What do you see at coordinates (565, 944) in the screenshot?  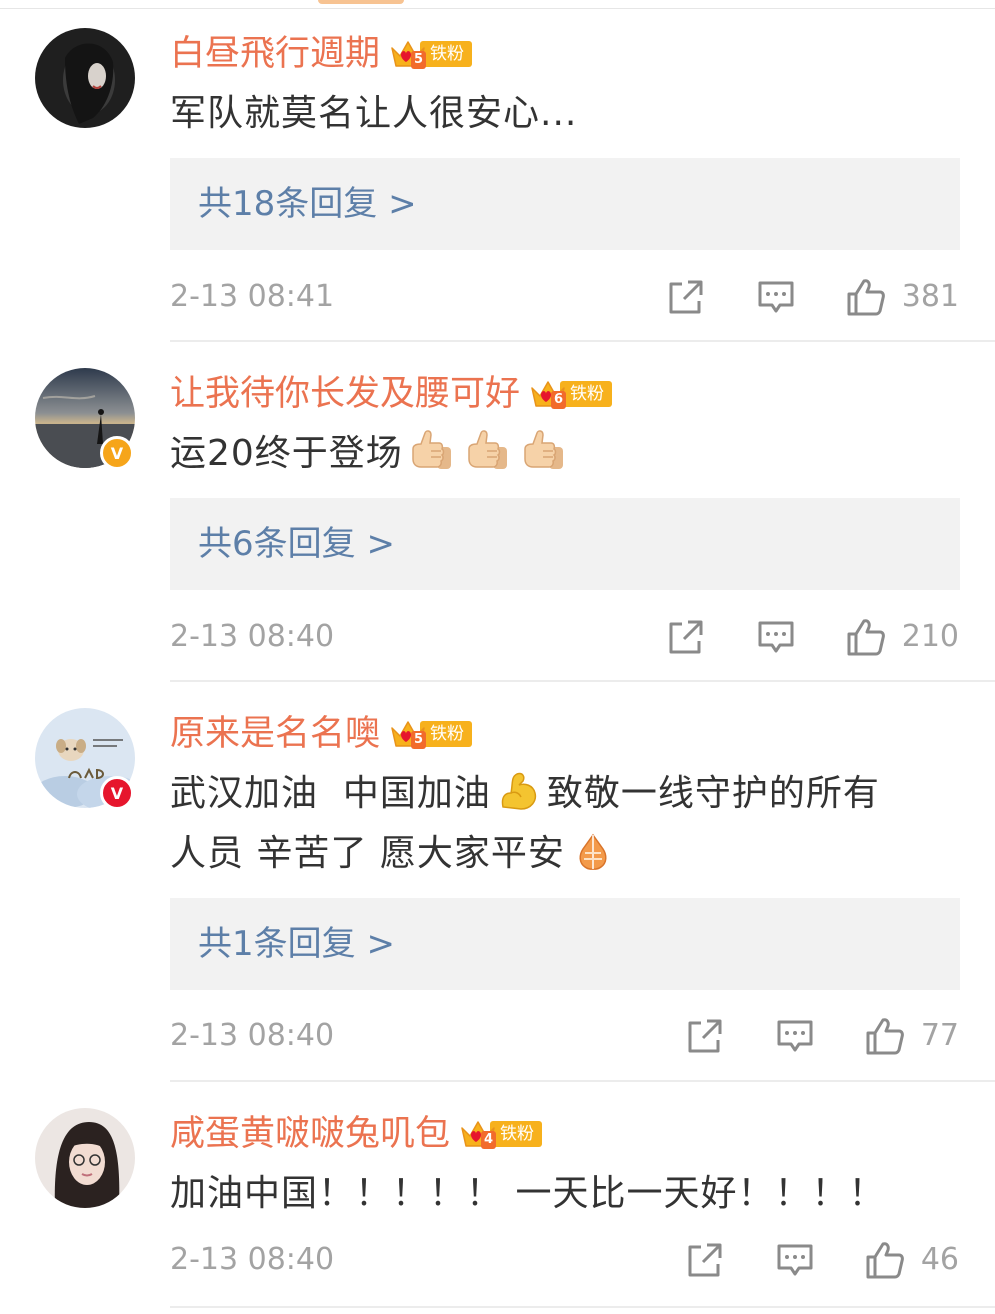 I see `replies-box: 共1条回复 >` at bounding box center [565, 944].